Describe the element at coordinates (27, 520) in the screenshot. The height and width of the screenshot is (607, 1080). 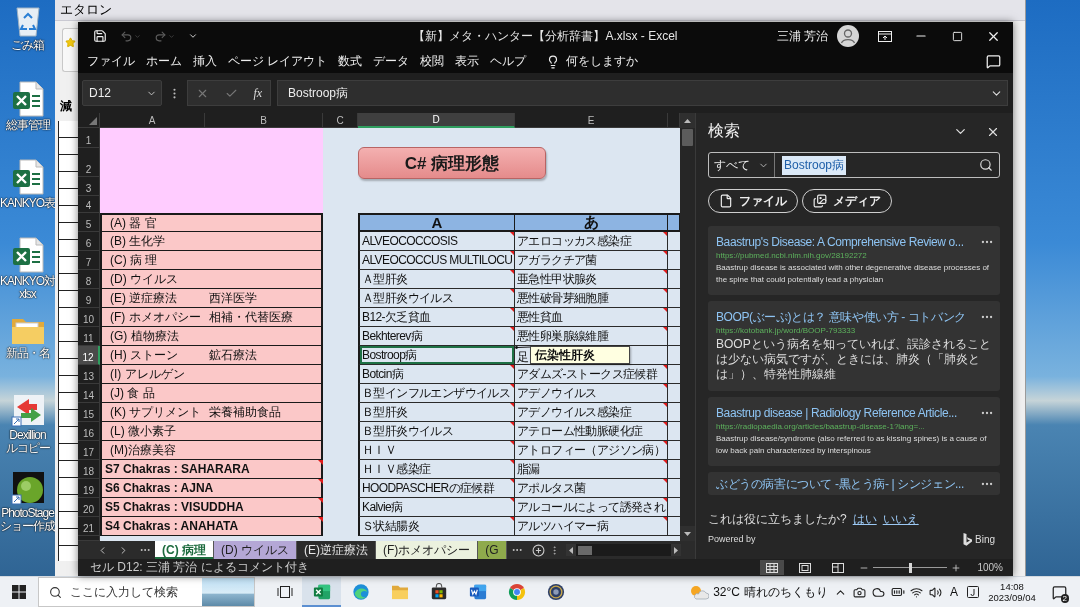
I see `desktop-icon-label: PhotoStage ショー作成` at that location.